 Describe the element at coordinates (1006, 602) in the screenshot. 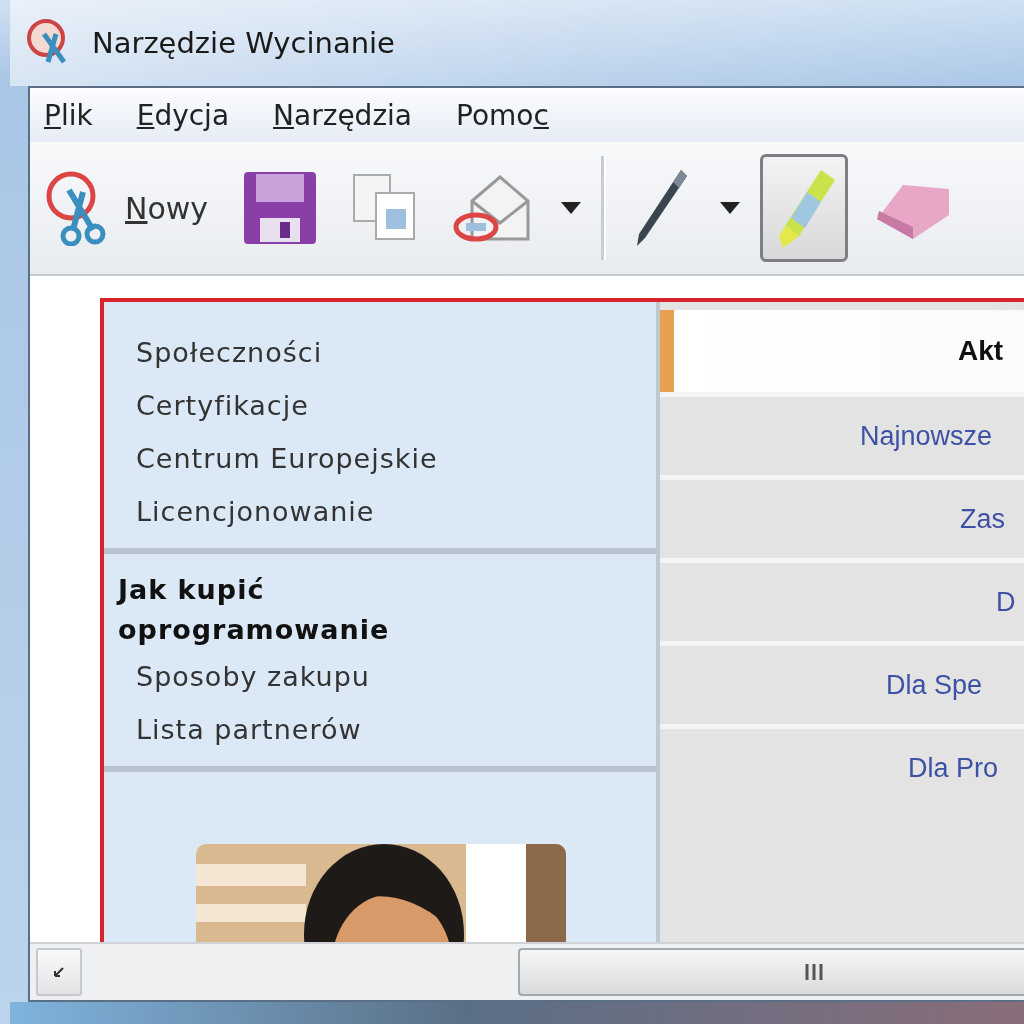

I see `nav-link: D` at that location.